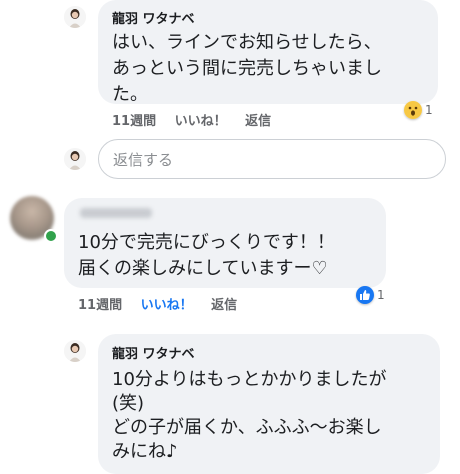 The height and width of the screenshot is (474, 460). Describe the element at coordinates (116, 213) in the screenshot. I see `blurred-name-placeholder` at that location.